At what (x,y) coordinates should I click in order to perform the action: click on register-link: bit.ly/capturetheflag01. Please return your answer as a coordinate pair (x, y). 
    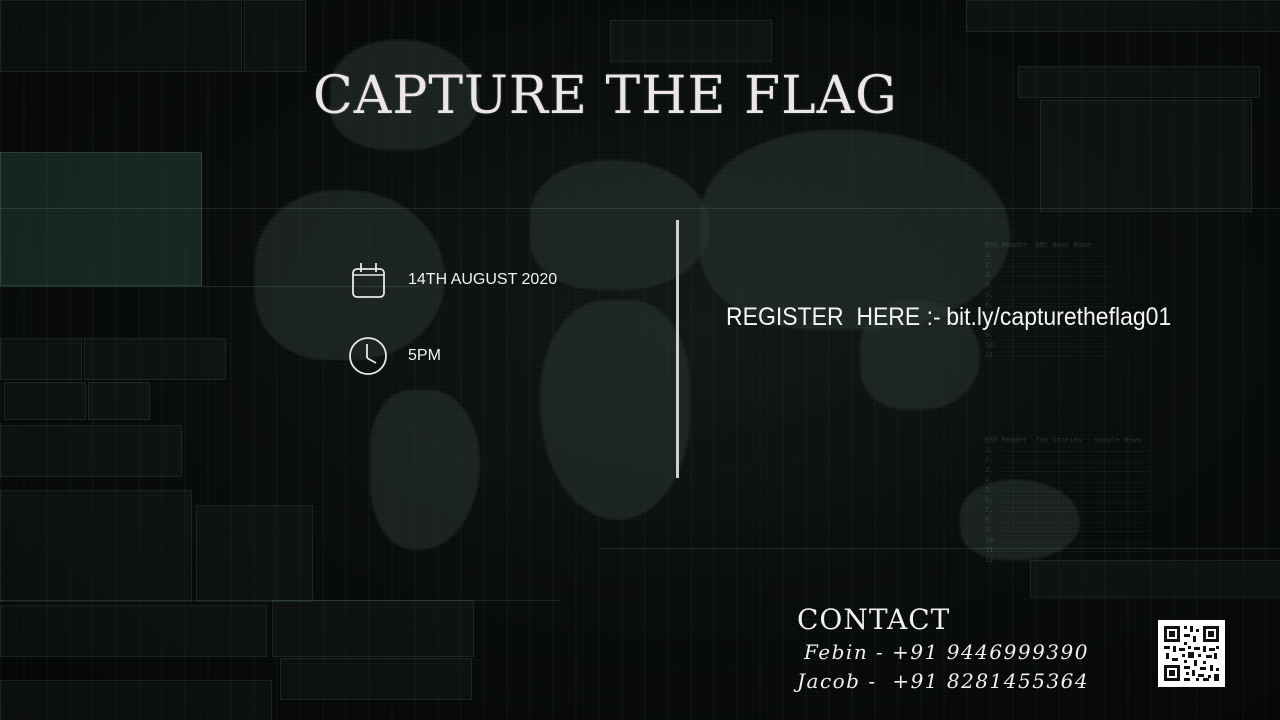
    Looking at the image, I should click on (1058, 317).